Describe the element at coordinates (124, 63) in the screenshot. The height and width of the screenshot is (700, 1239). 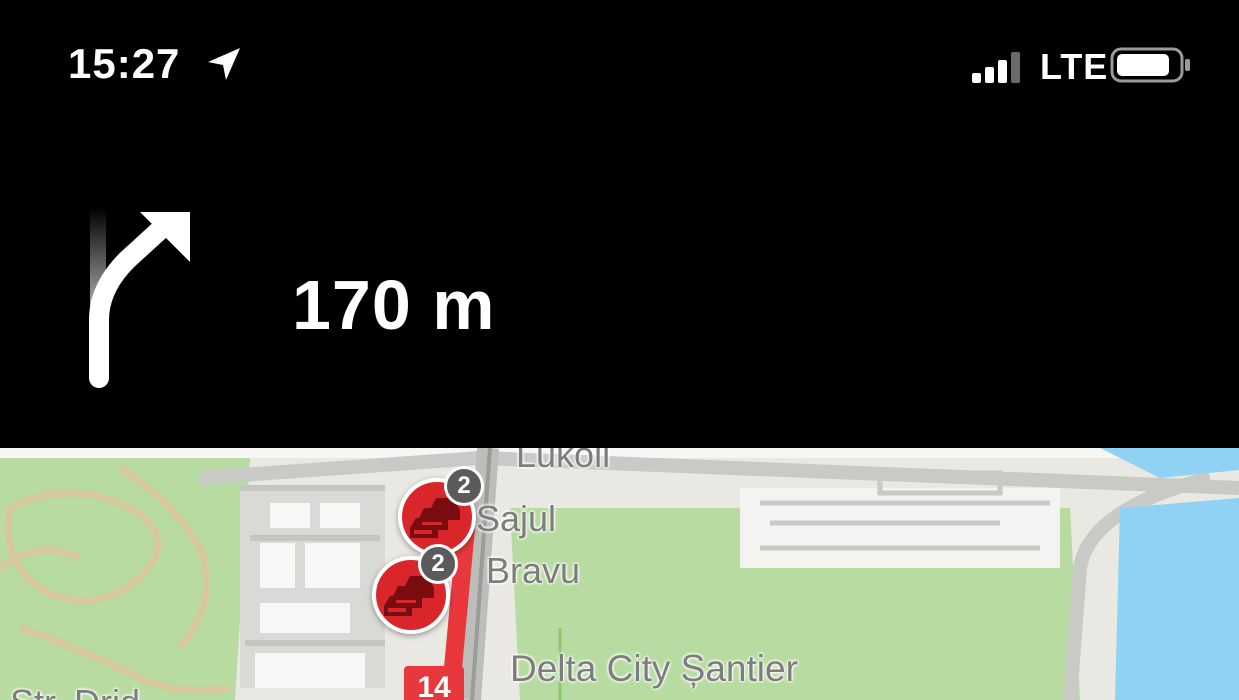
I see `status-time: 15:27` at that location.